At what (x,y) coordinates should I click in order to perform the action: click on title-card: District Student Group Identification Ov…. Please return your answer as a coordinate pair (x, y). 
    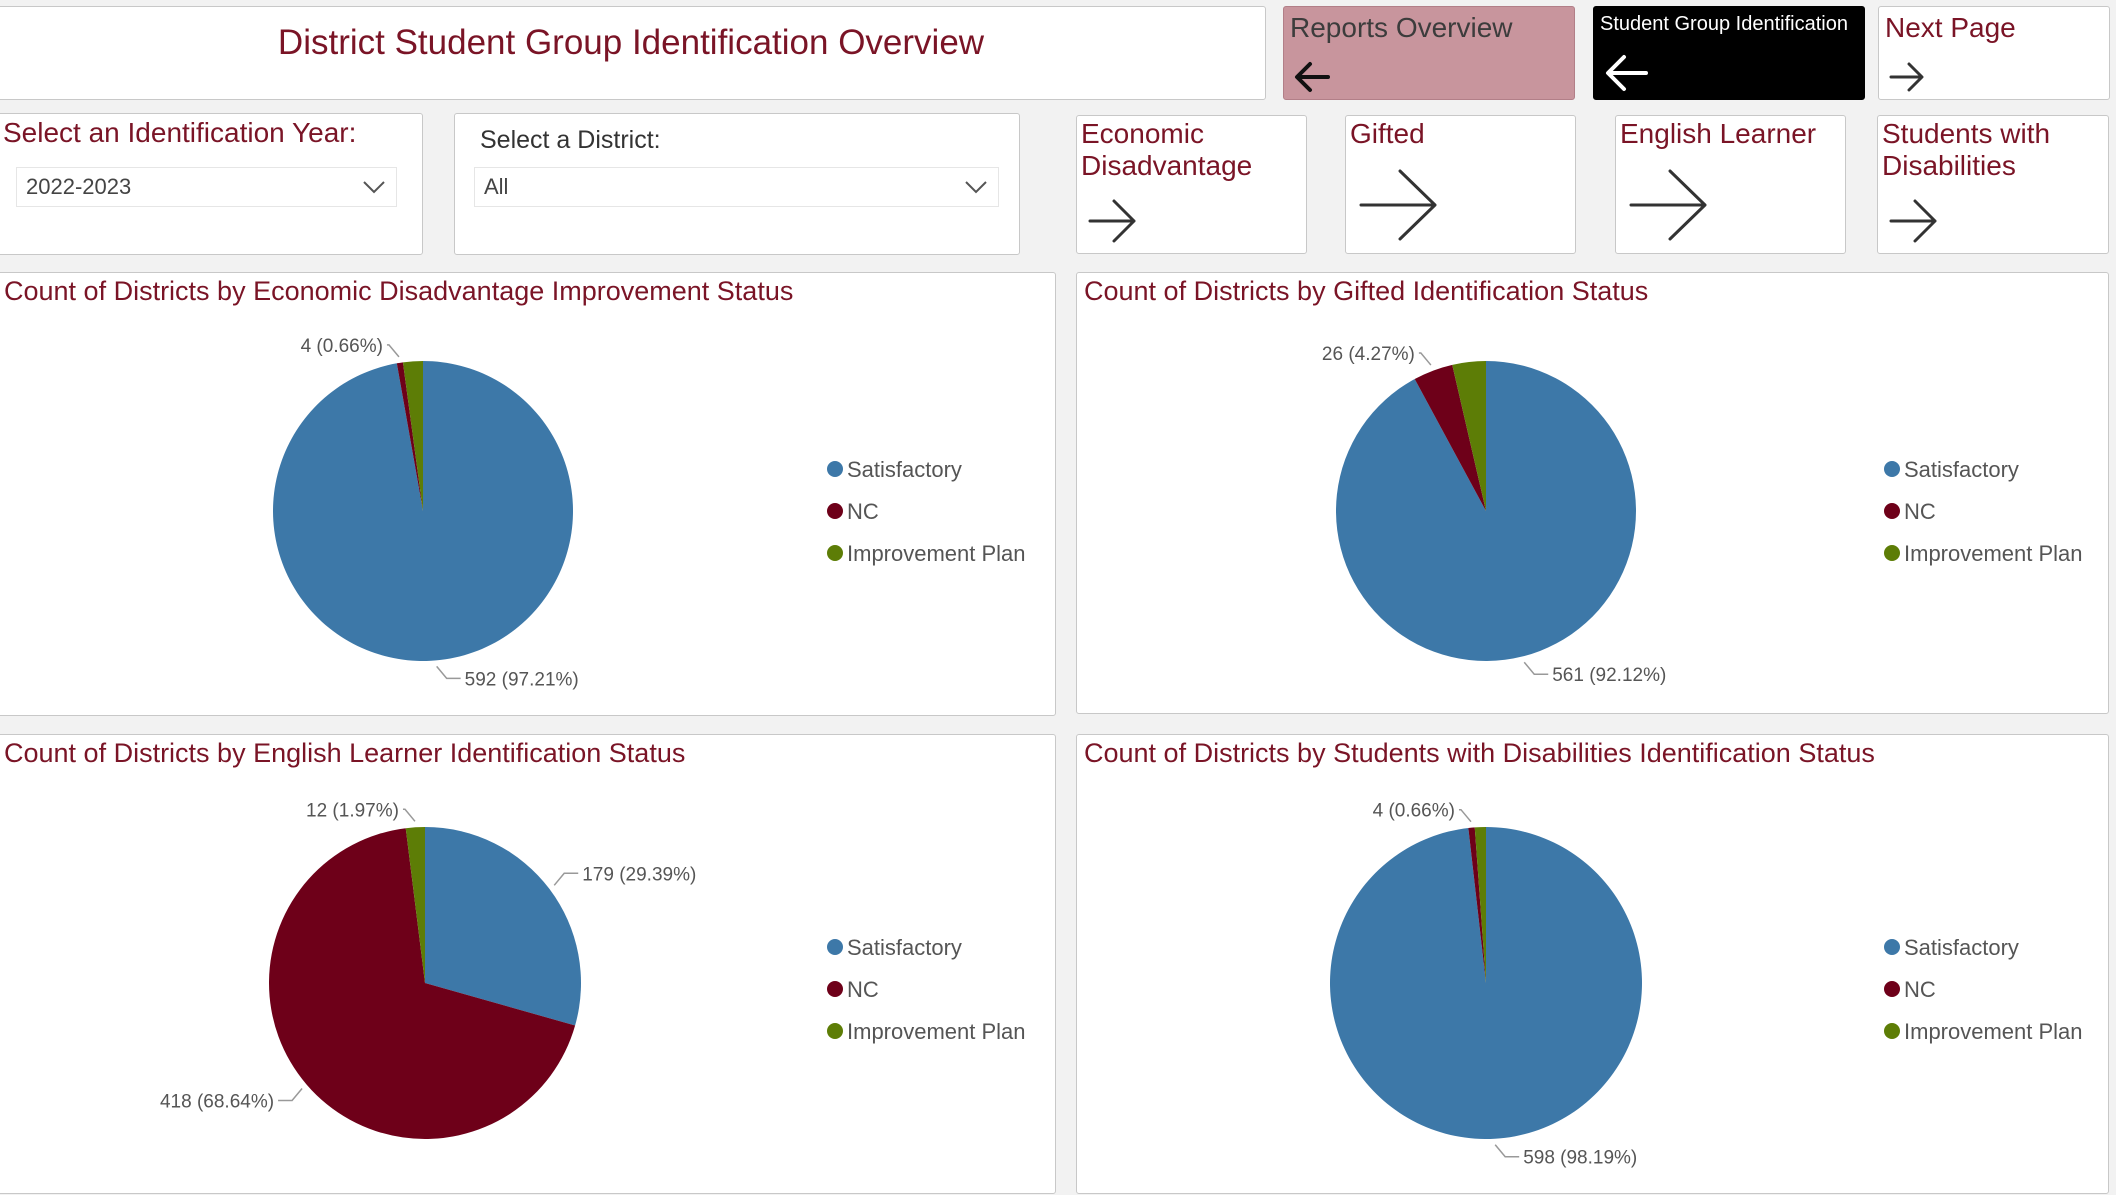
    Looking at the image, I should click on (633, 53).